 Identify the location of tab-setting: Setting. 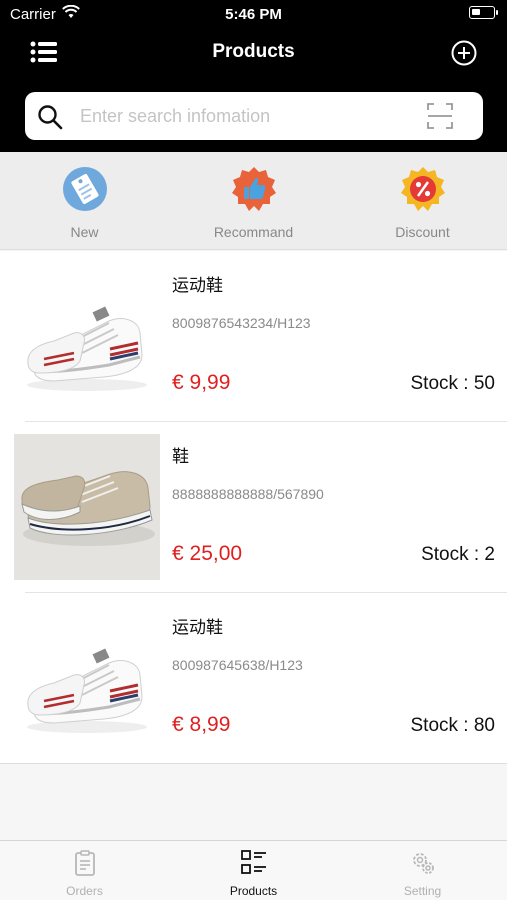
(422, 870).